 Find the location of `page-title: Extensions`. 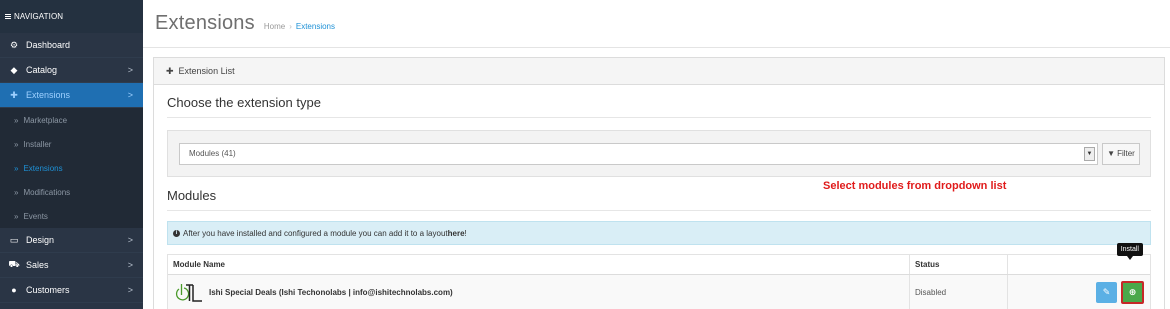

page-title: Extensions is located at coordinates (205, 23).